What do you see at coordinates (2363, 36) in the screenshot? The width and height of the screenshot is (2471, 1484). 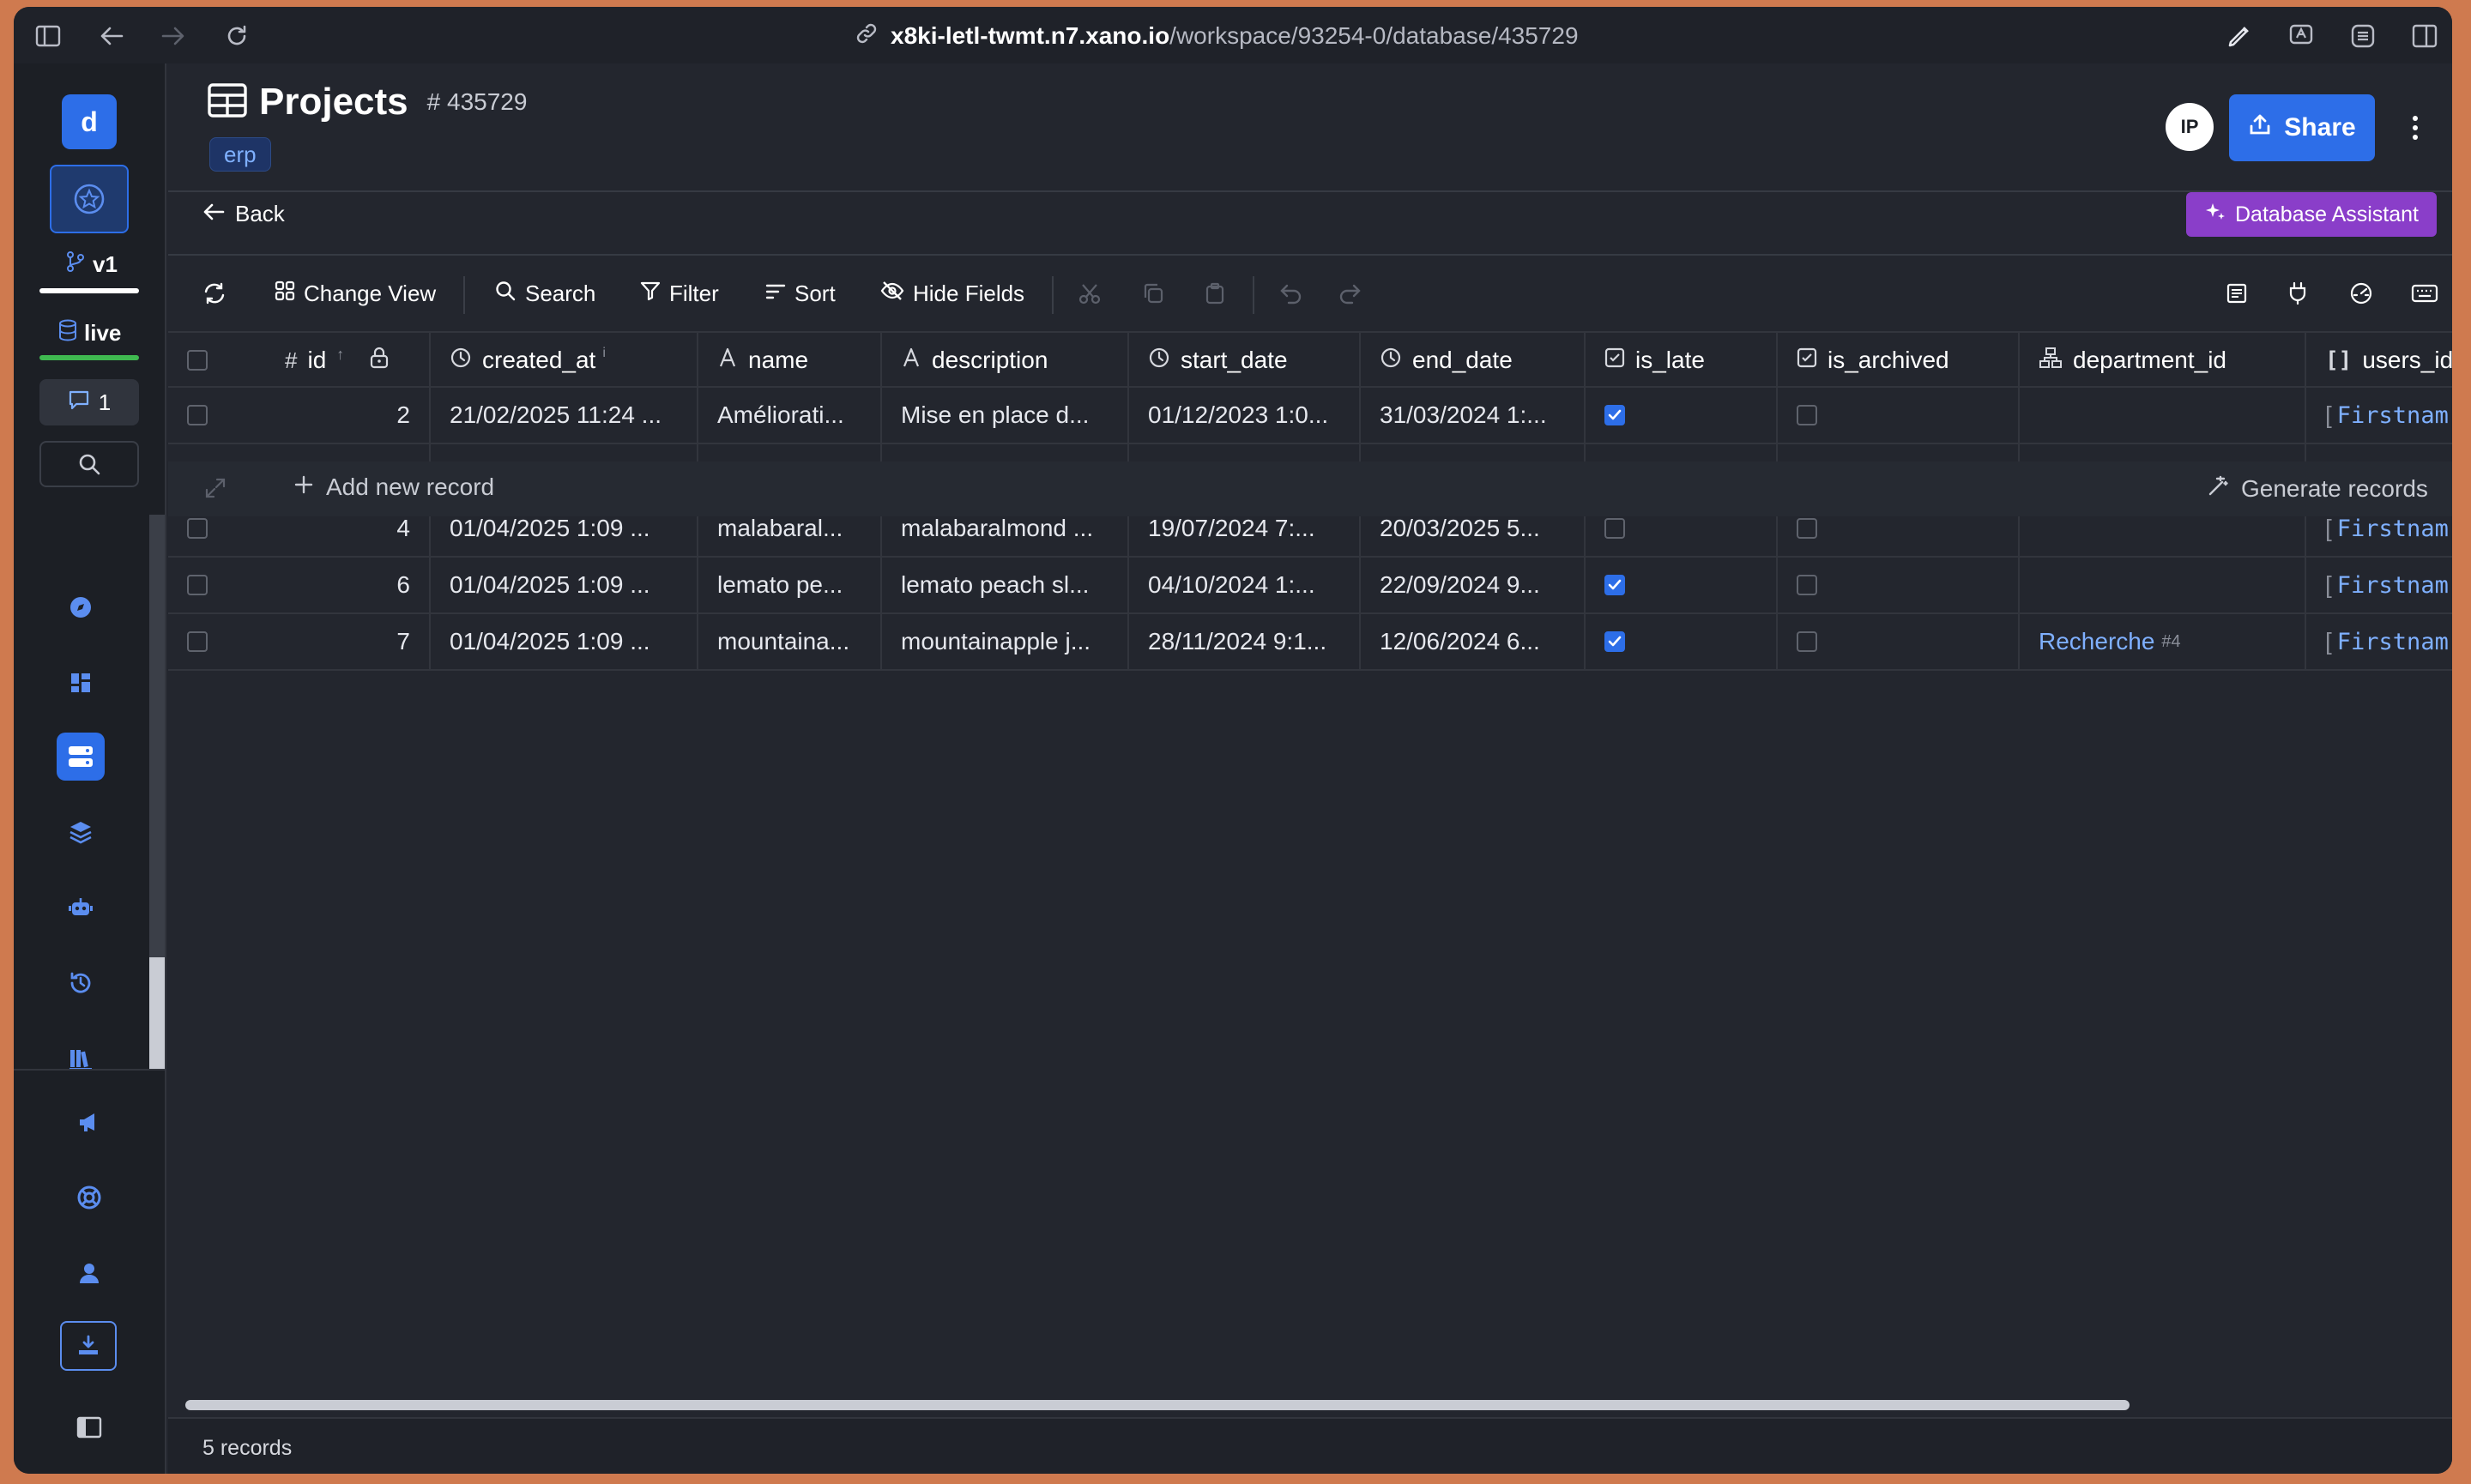 I see `extensions-icon` at bounding box center [2363, 36].